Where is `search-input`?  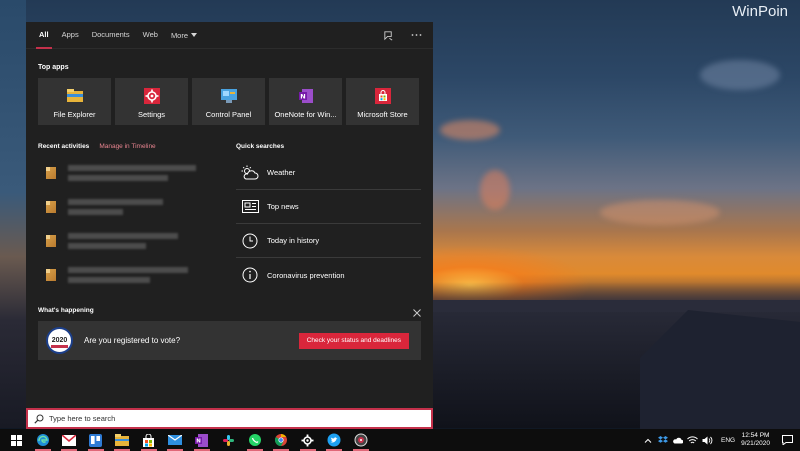 search-input is located at coordinates (229, 418).